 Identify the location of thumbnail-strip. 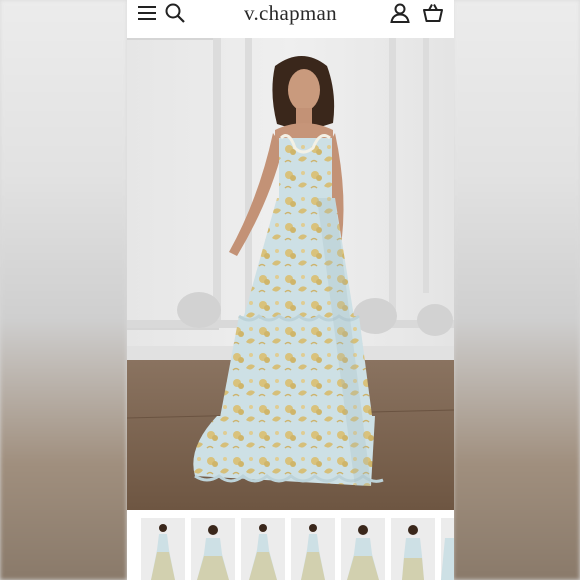
(290, 549).